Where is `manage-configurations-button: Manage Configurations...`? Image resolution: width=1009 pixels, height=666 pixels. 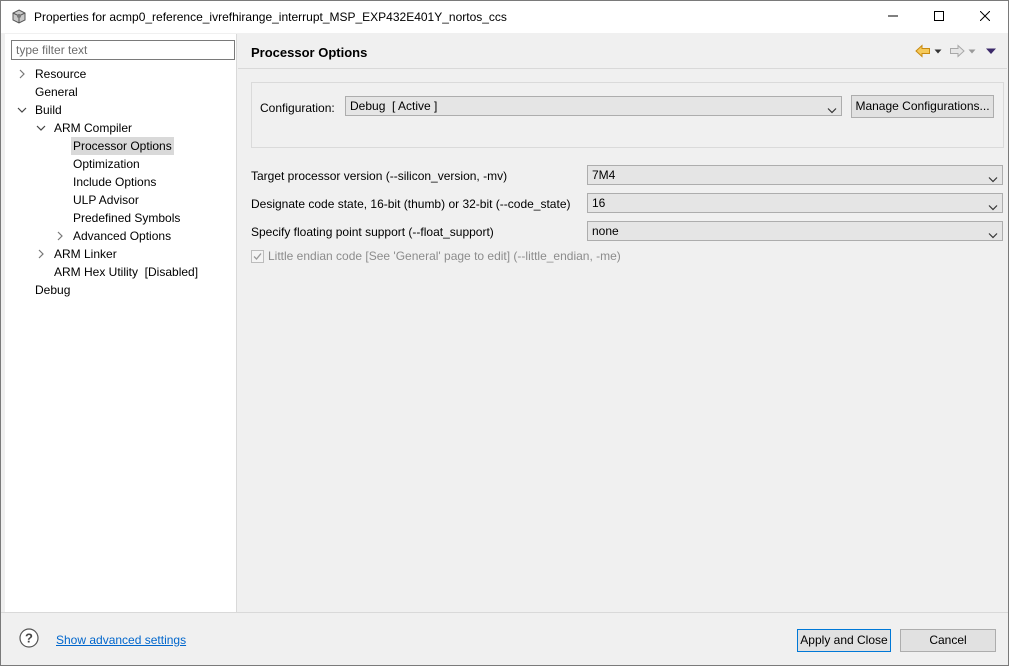
manage-configurations-button: Manage Configurations... is located at coordinates (922, 106).